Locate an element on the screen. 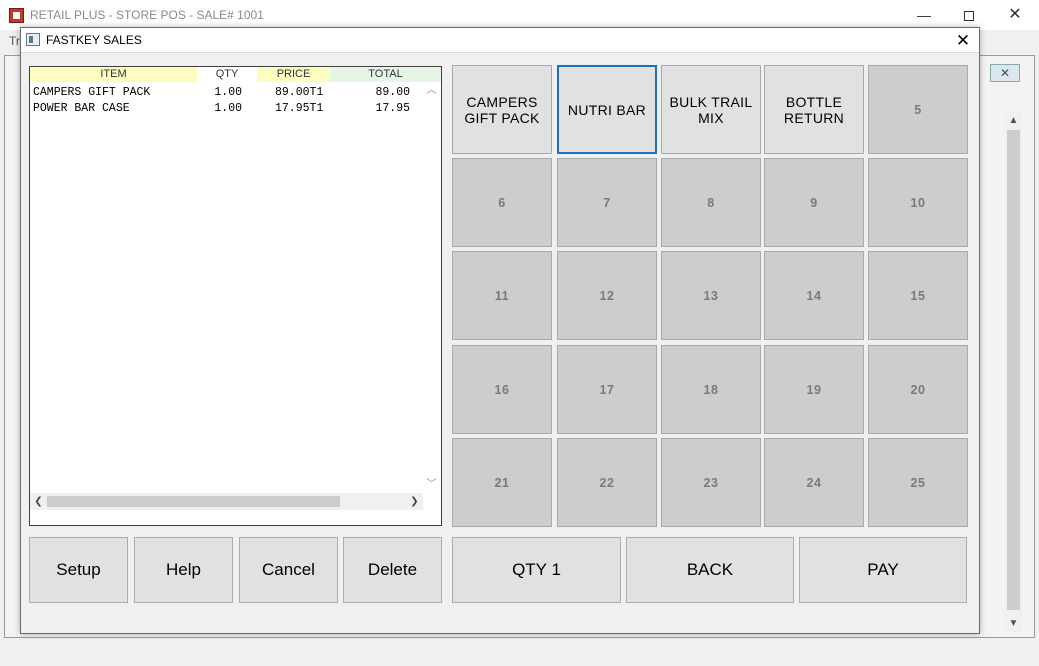 This screenshot has height=666, width=1039. column-header-item: ITEM is located at coordinates (113, 74).